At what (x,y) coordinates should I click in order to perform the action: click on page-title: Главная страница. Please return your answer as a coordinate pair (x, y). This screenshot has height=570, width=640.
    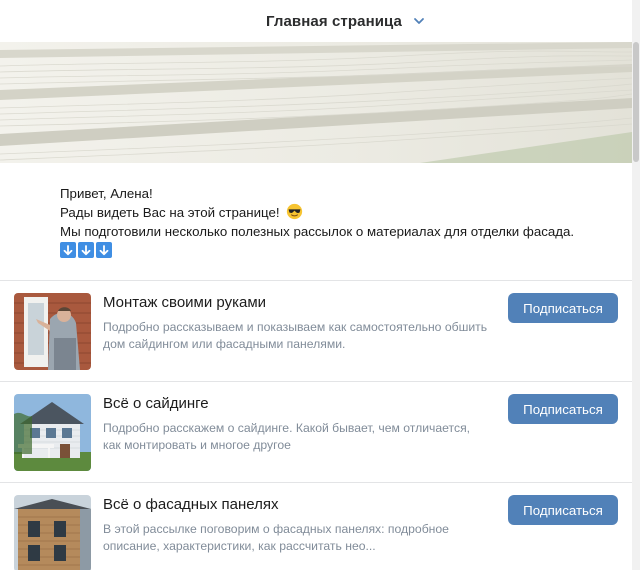
    Looking at the image, I should click on (334, 21).